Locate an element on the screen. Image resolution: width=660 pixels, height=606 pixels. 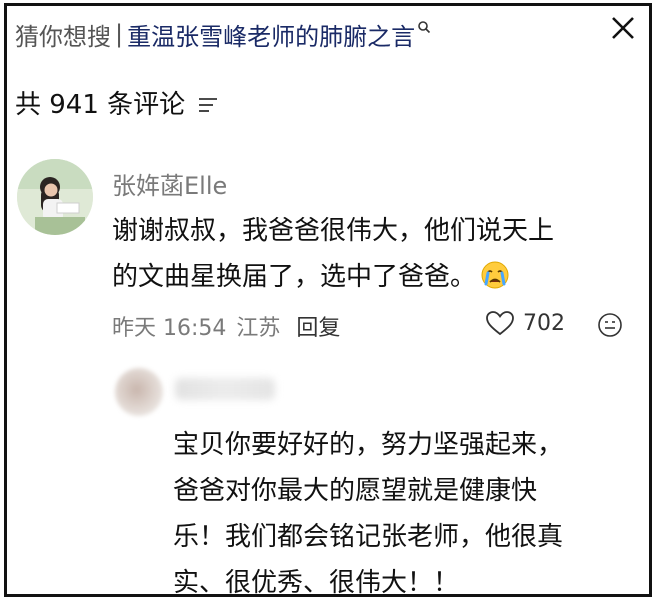
emoji-icon is located at coordinates (610, 325).